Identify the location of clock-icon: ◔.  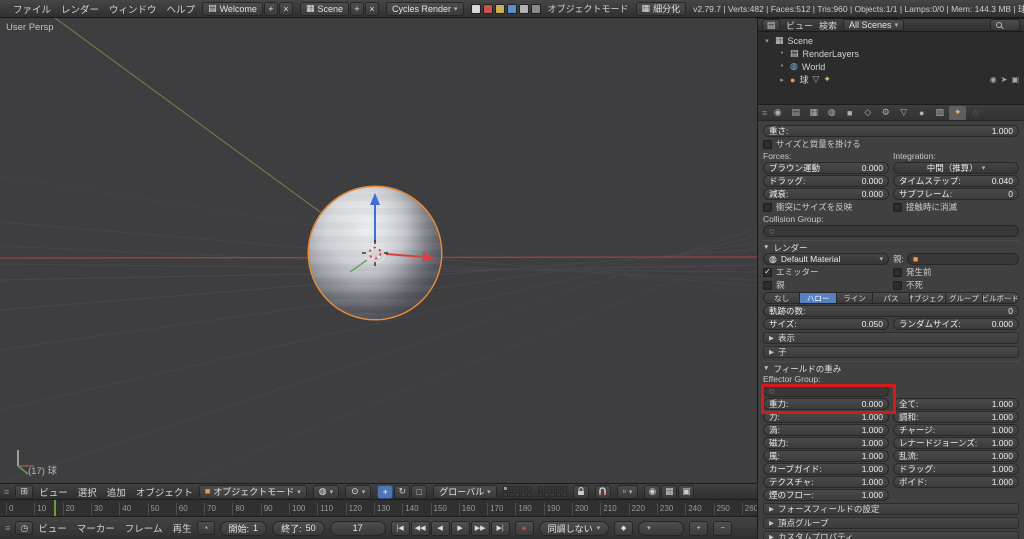
(205, 528).